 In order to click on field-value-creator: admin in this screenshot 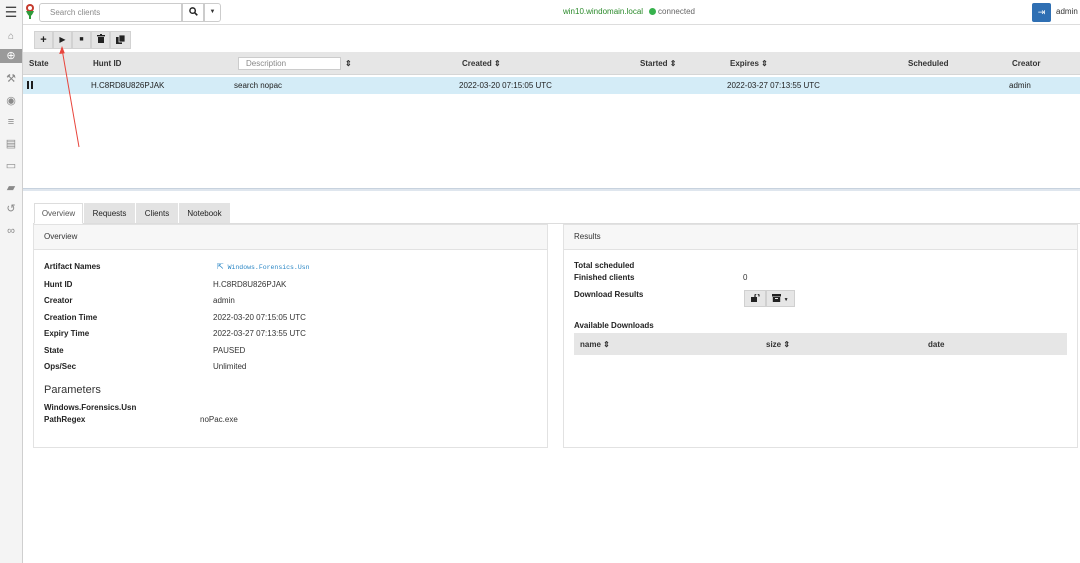, I will do `click(224, 300)`.